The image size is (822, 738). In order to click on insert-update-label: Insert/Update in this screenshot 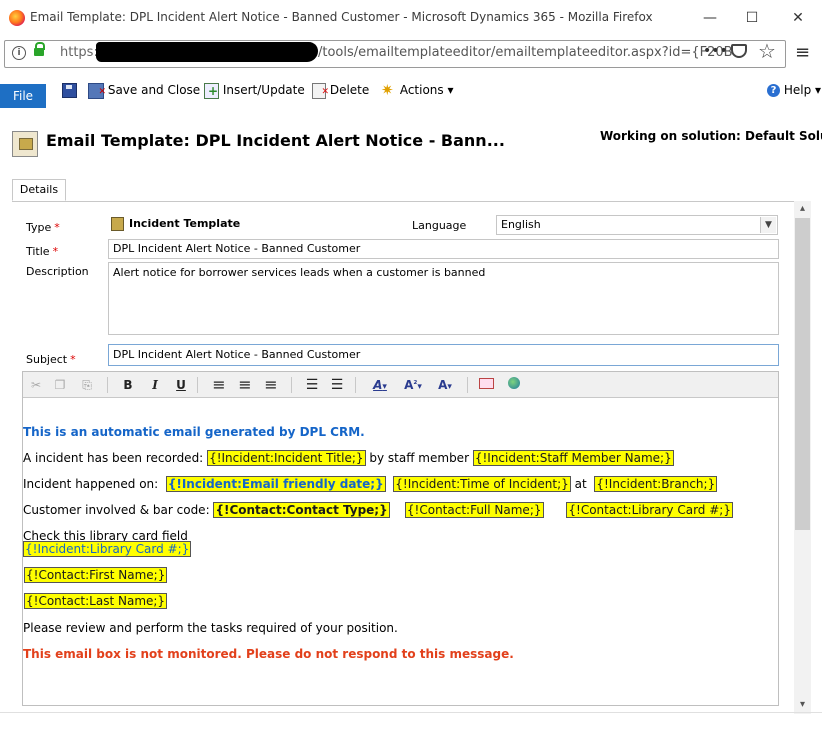, I will do `click(263, 90)`.